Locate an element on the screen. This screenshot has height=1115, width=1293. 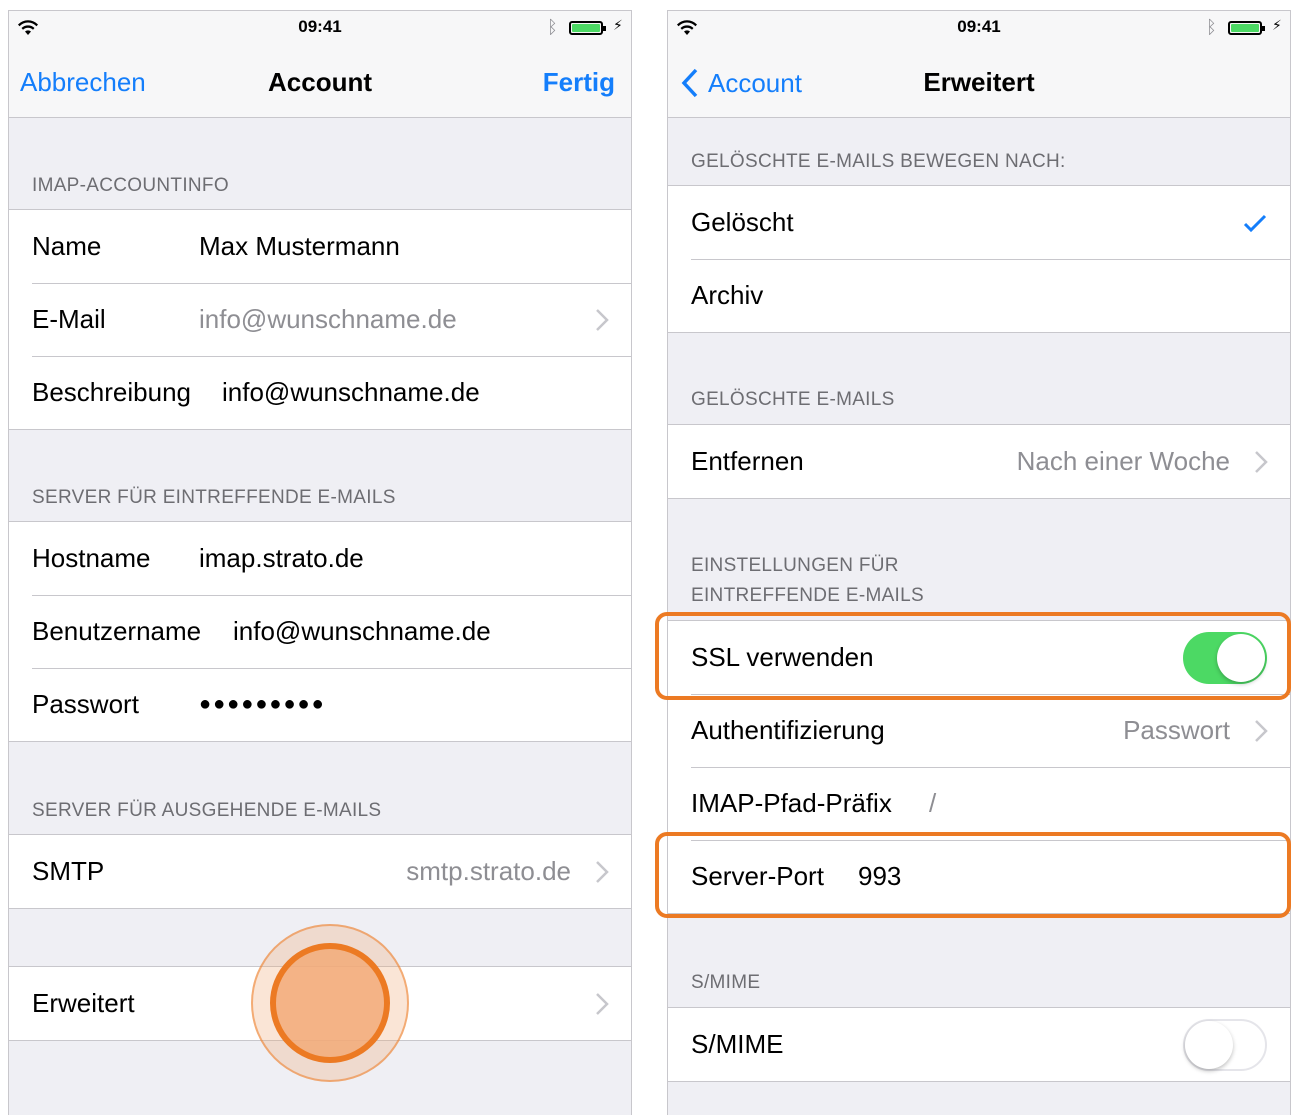
smime-row: S/MIME is located at coordinates (979, 1044).